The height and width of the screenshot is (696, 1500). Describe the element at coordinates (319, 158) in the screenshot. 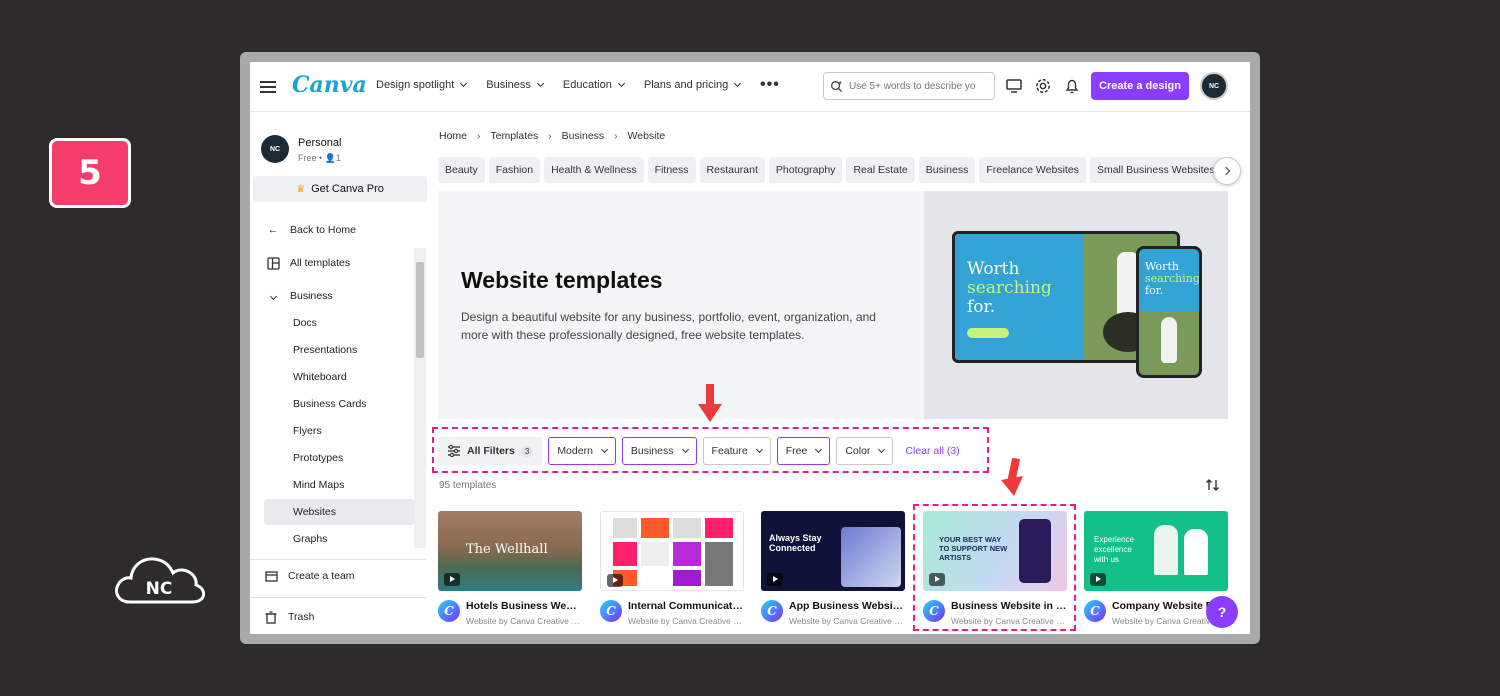

I see `account-plan: Free • 👤1` at that location.